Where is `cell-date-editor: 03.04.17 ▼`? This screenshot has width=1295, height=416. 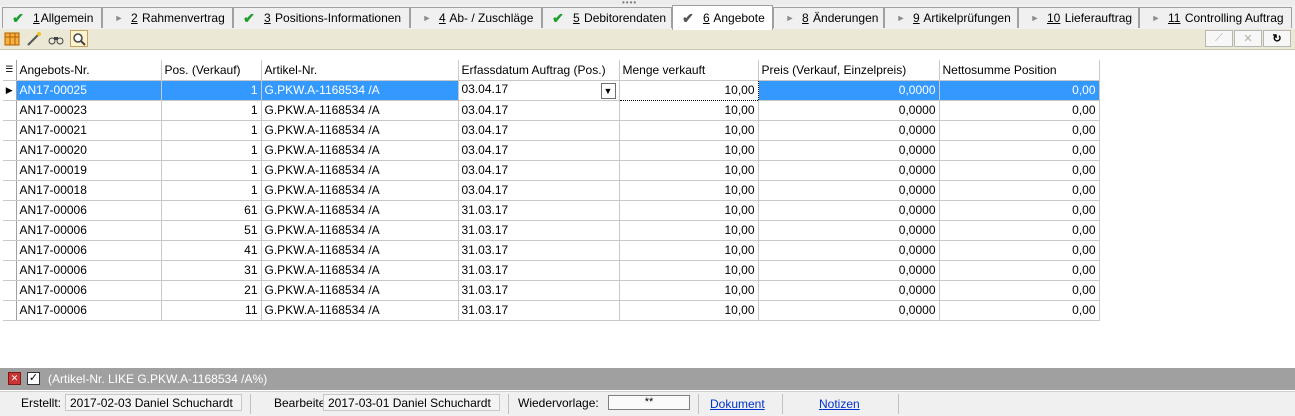 cell-date-editor: 03.04.17 ▼ is located at coordinates (539, 90).